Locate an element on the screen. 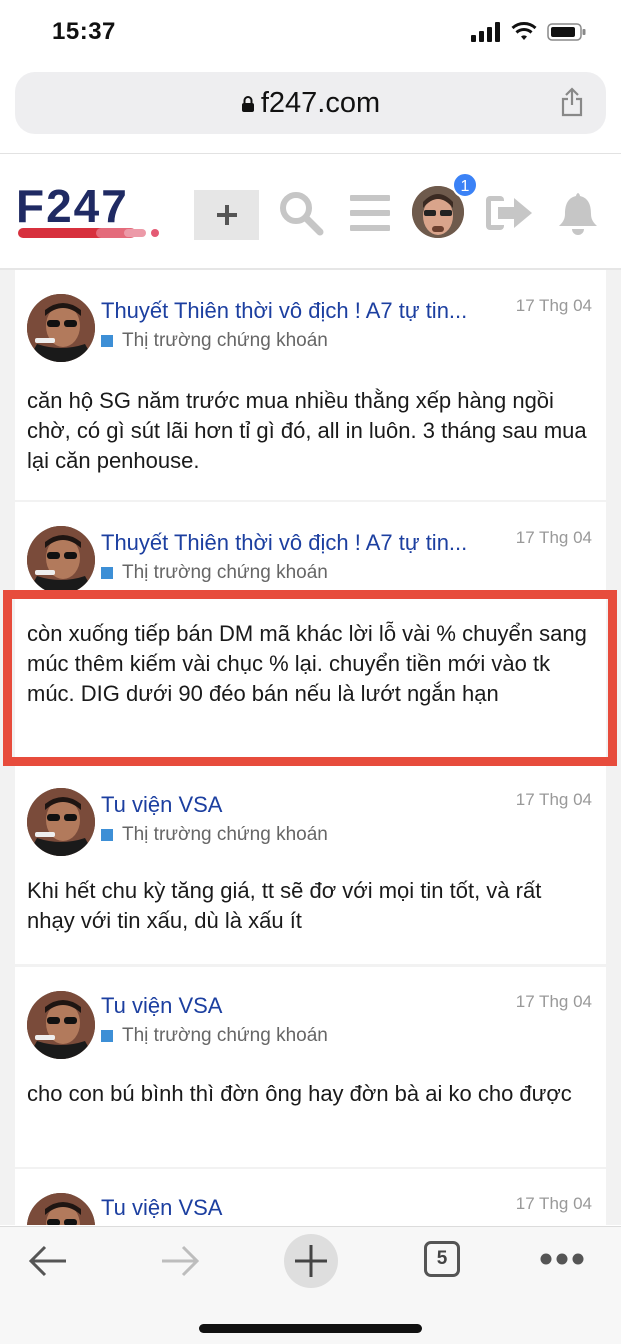 This screenshot has height=1344, width=621. logo-text: F247 is located at coordinates (72, 209).